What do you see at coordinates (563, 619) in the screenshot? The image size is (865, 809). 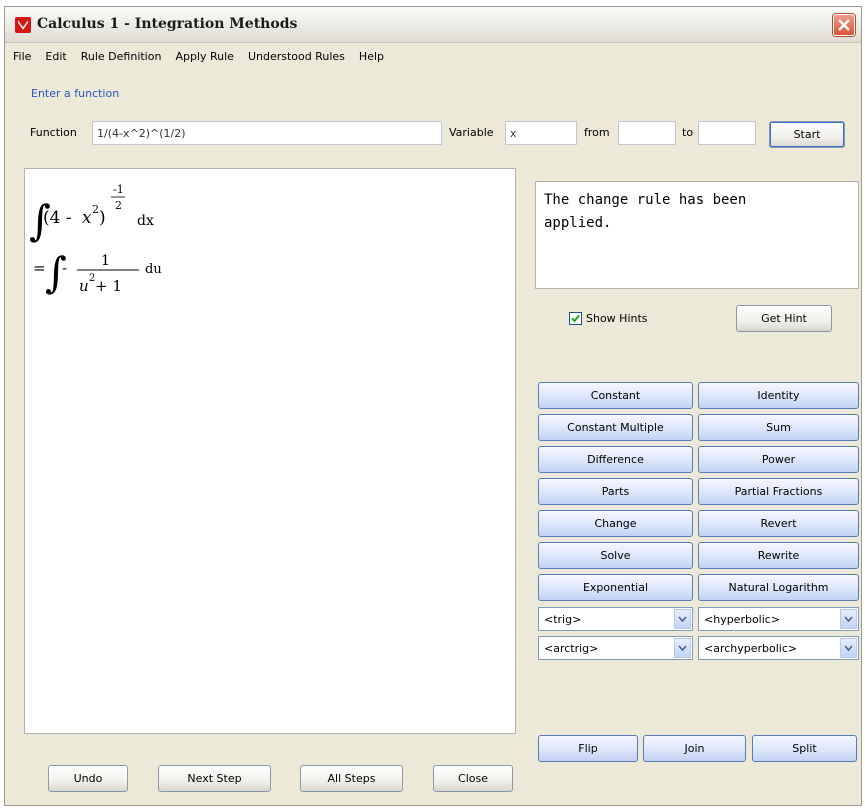 I see `trig-select-value: <trig>` at bounding box center [563, 619].